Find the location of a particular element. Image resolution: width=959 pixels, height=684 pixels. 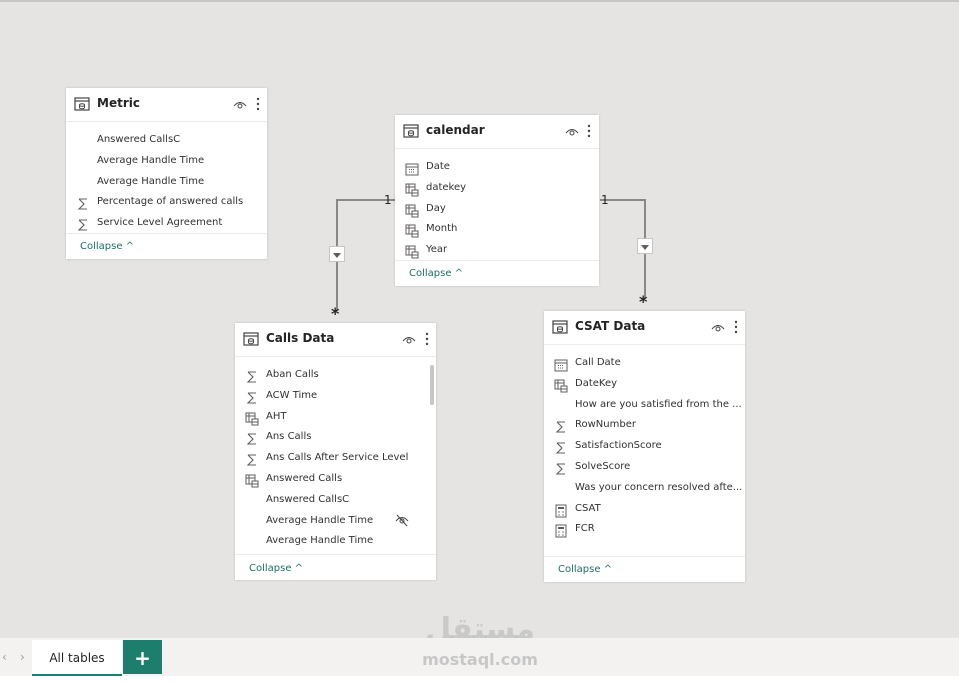

prev-tab-icon: ‹ is located at coordinates (4, 657).